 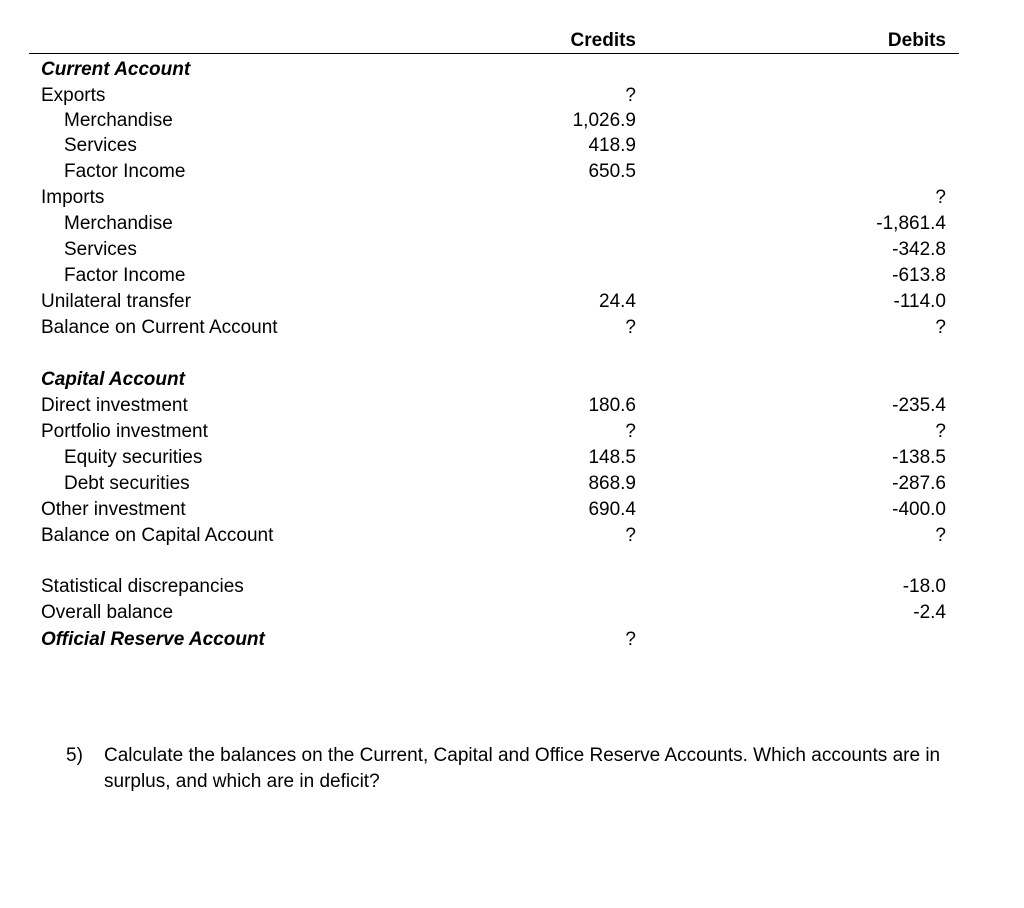 What do you see at coordinates (127, 483) in the screenshot?
I see `row-label: Debt securities` at bounding box center [127, 483].